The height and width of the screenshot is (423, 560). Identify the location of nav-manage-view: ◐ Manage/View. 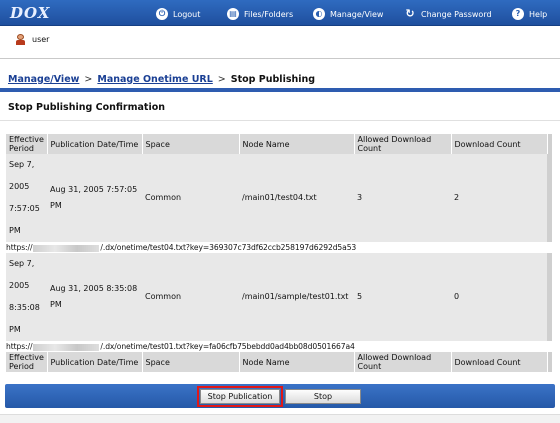
(348, 14).